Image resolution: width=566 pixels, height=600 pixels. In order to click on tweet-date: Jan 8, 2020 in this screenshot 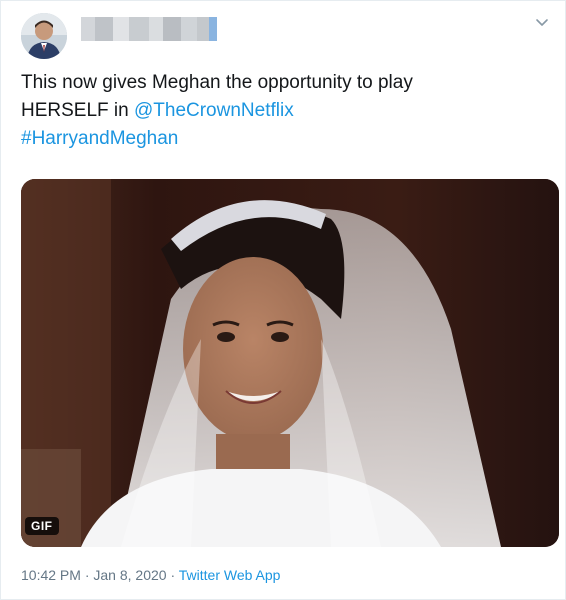, I will do `click(130, 575)`.